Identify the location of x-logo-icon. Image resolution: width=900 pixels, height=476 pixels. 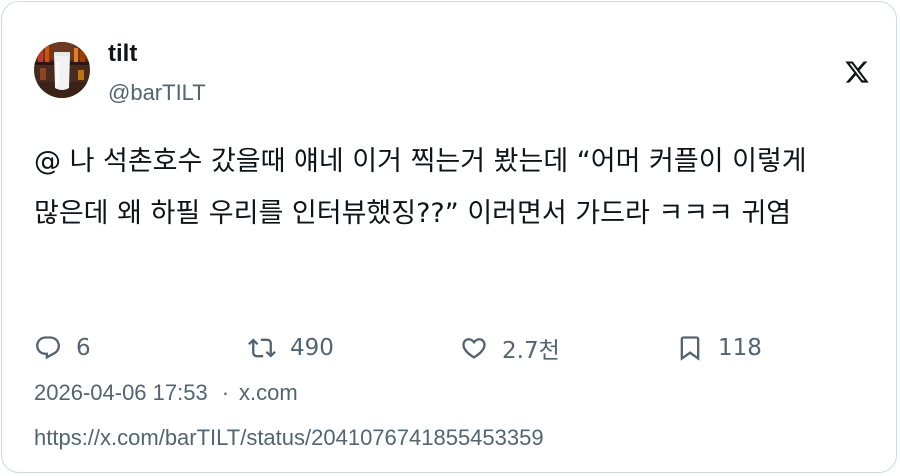
(857, 72).